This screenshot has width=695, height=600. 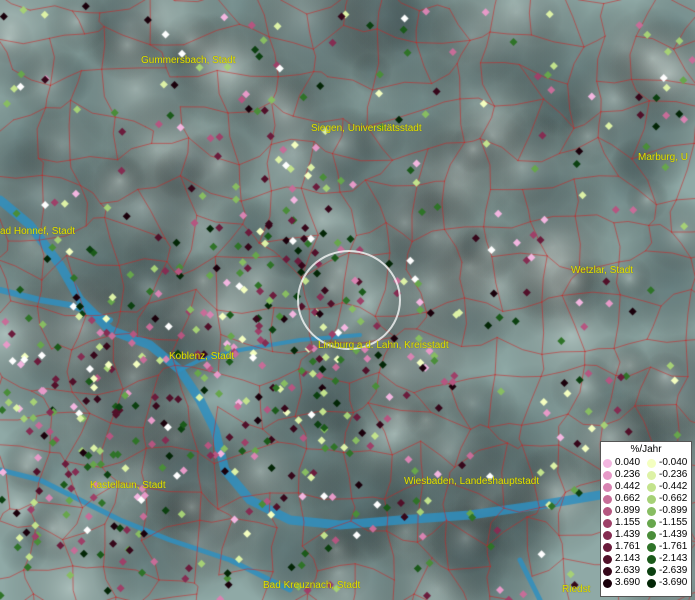 I want to click on legend-value-negative: -2.143, so click(x=673, y=558).